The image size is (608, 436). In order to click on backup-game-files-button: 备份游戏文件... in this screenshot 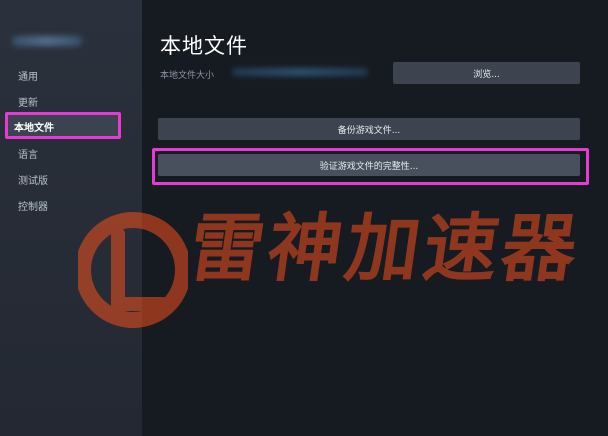, I will do `click(369, 129)`.